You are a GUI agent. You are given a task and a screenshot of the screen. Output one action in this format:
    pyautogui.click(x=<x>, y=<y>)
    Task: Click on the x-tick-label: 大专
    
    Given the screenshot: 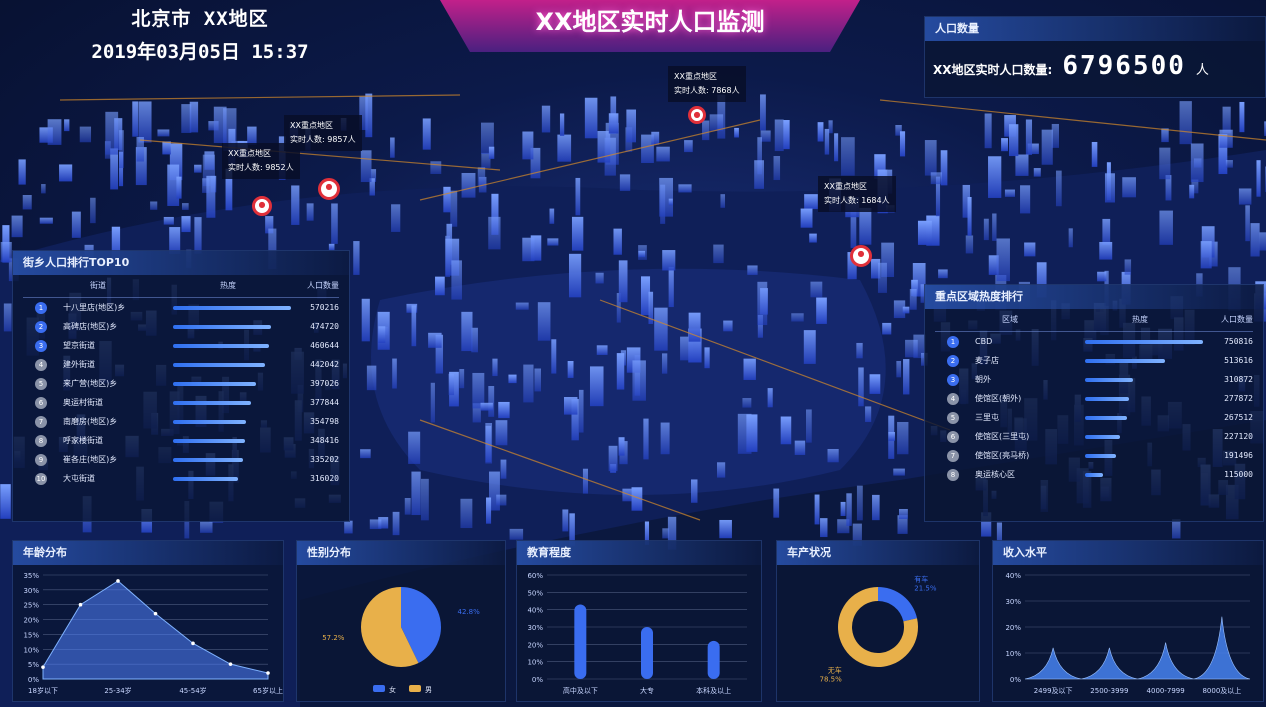 What is the action you would take?
    pyautogui.click(x=647, y=690)
    